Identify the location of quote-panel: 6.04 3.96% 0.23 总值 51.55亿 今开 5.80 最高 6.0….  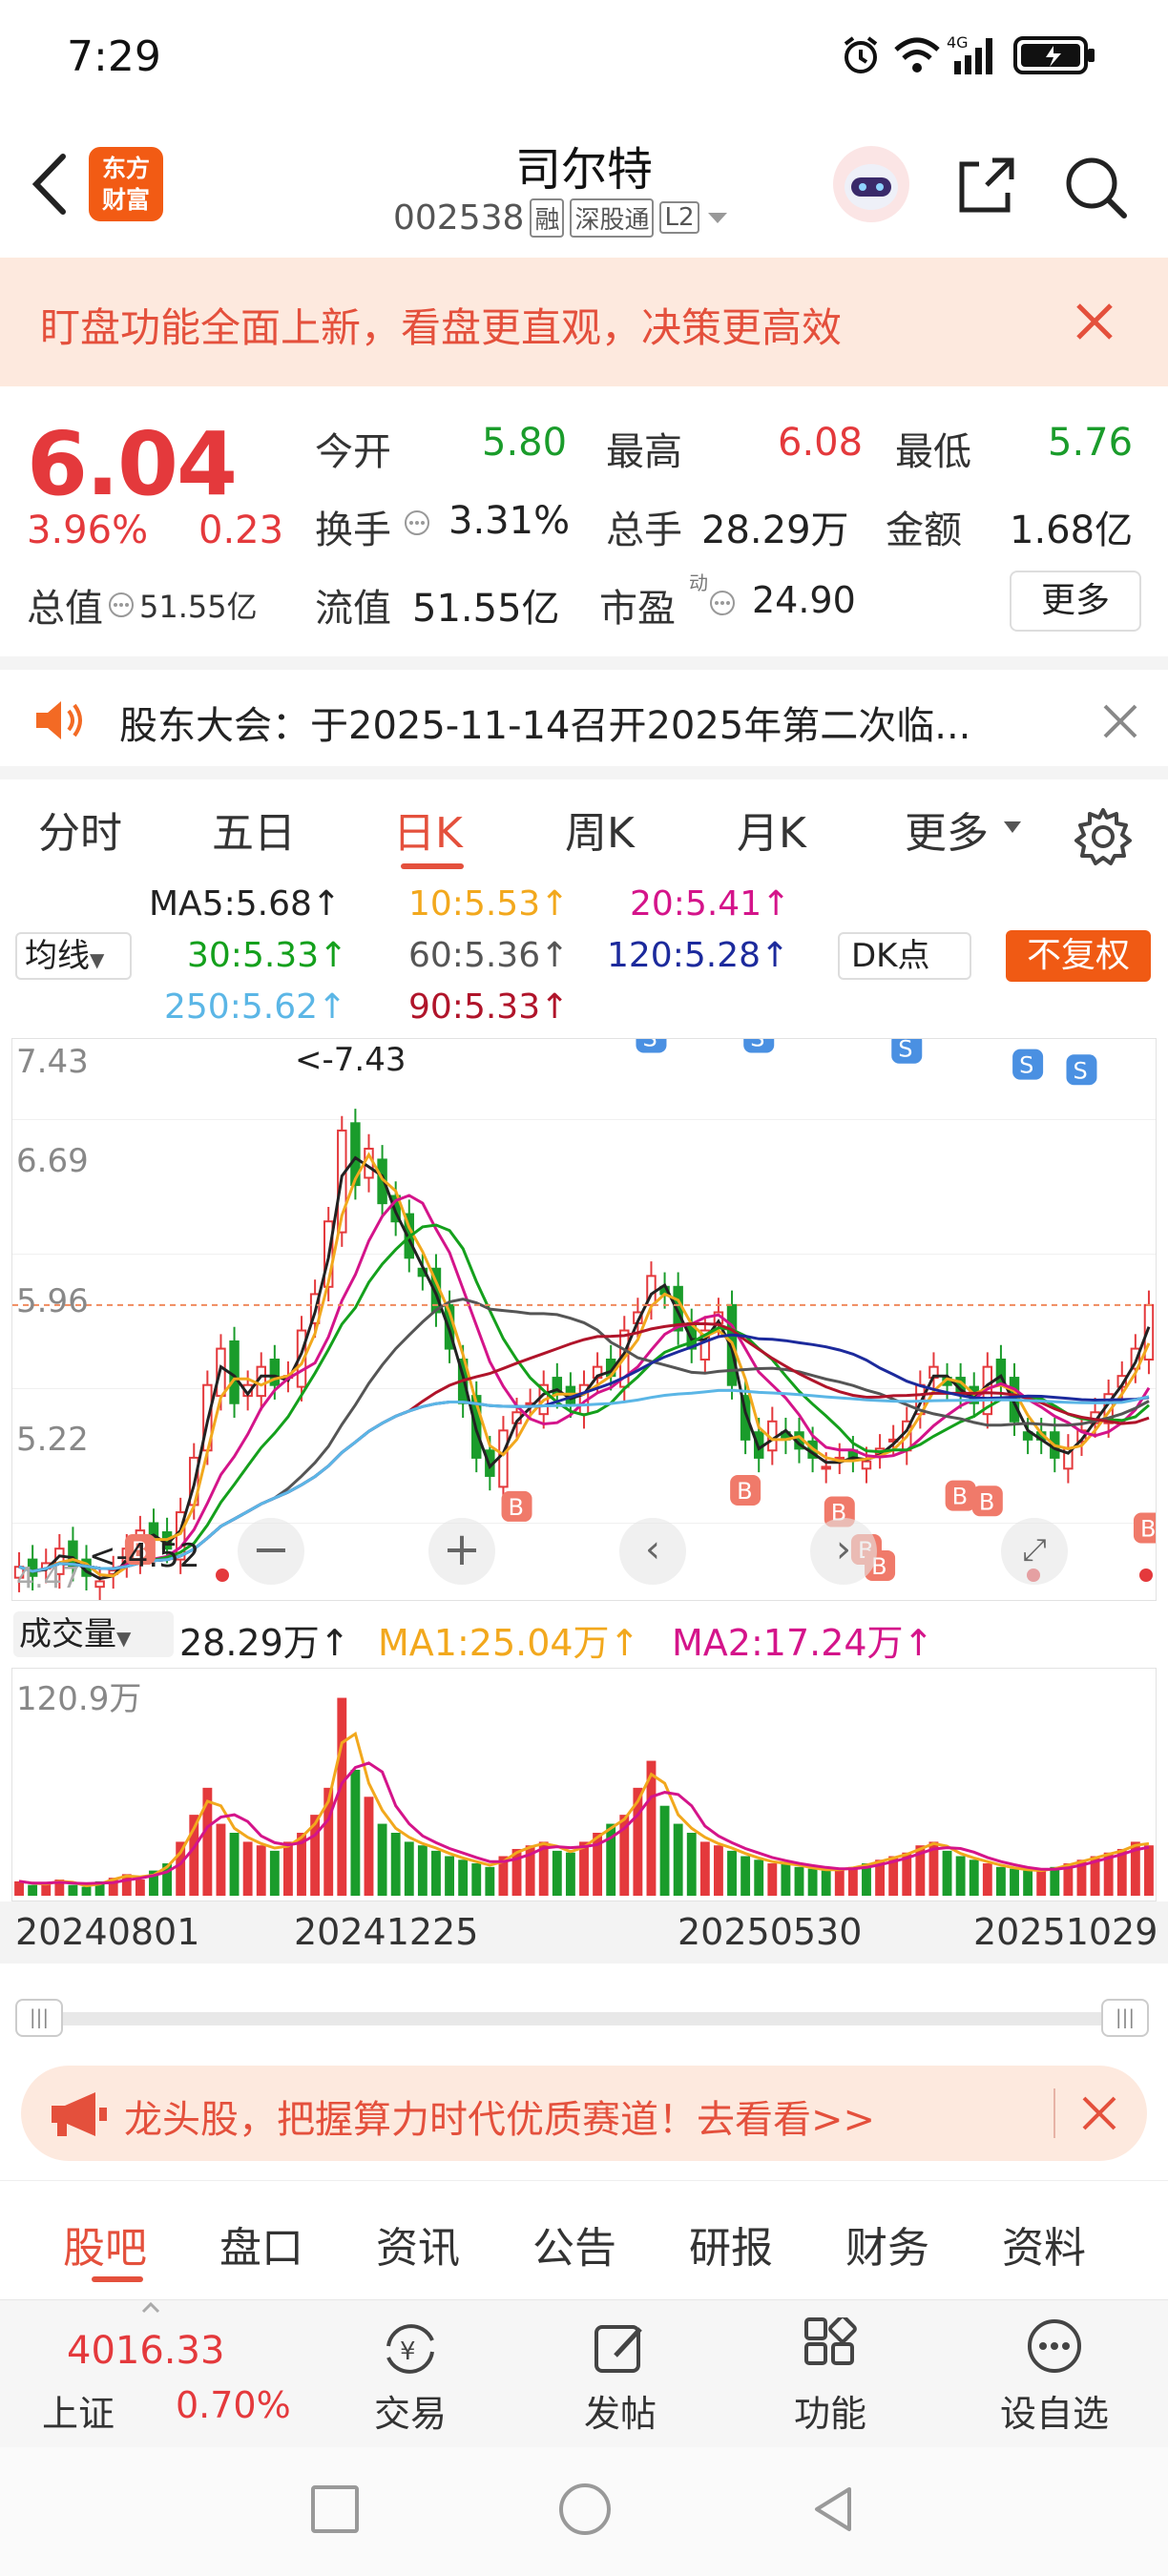
(584, 520).